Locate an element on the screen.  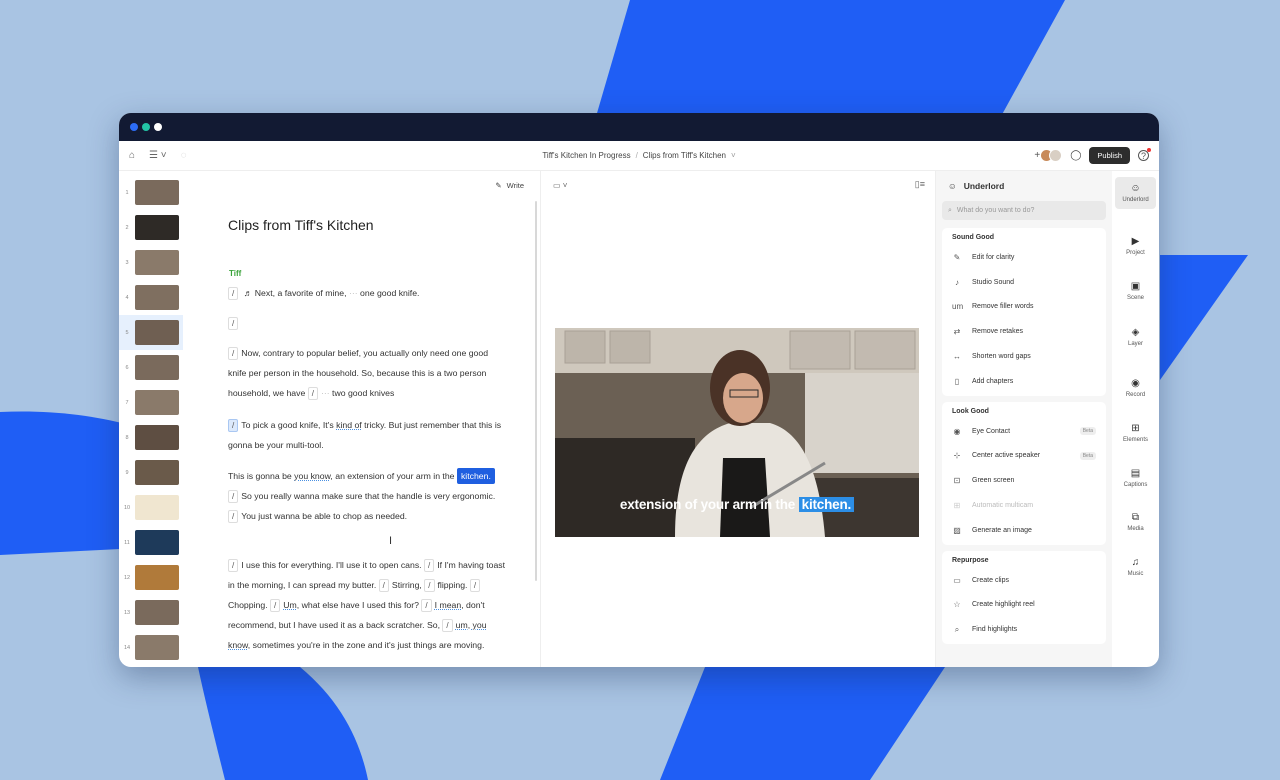
tool-item: ⊹ Center active speaker Beta is located at coordinates (1024, 456).